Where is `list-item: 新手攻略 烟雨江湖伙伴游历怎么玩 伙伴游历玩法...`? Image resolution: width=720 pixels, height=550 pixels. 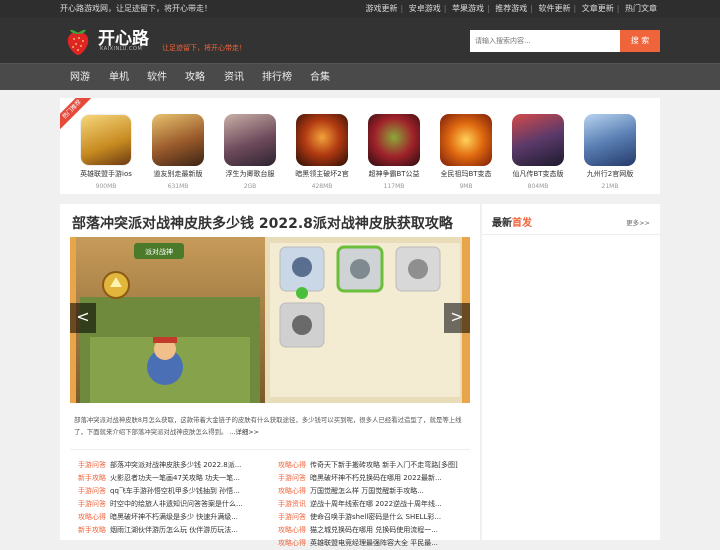 list-item: 新手攻略 烟雨江湖伙伴游历怎么玩 伙伴游历玩法... is located at coordinates (176, 530).